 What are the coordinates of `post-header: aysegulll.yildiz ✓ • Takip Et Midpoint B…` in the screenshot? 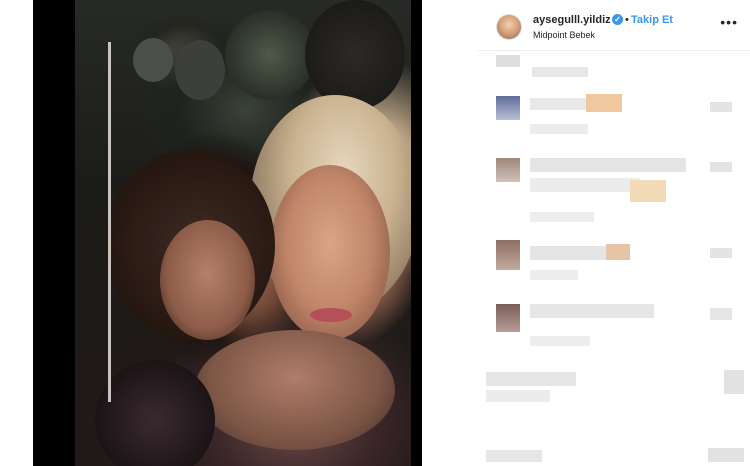 It's located at (614, 25).